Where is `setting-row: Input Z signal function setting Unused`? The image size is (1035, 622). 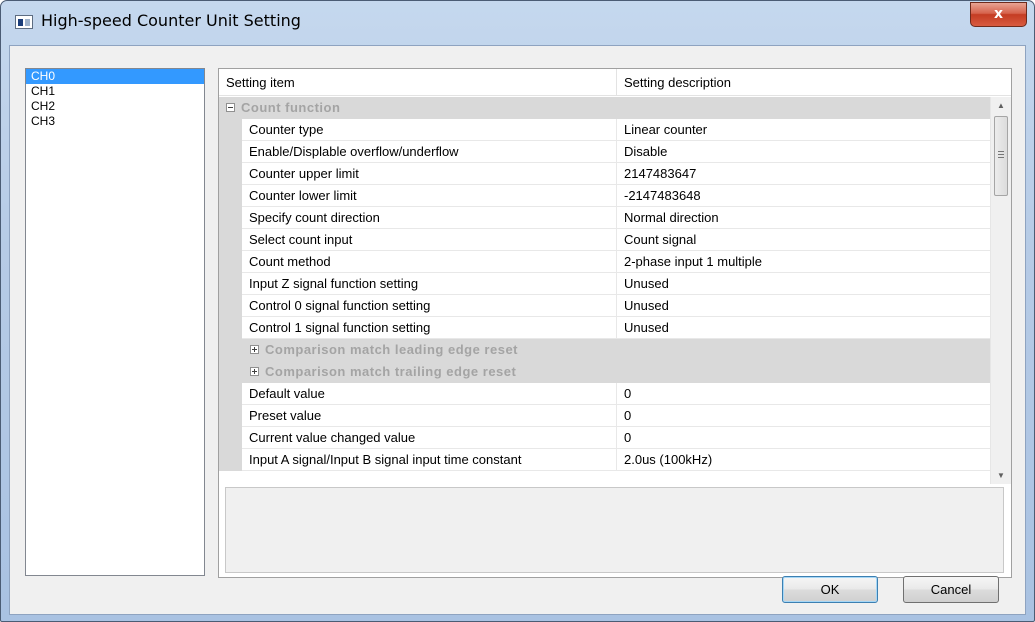 setting-row: Input Z signal function setting Unused is located at coordinates (604, 284).